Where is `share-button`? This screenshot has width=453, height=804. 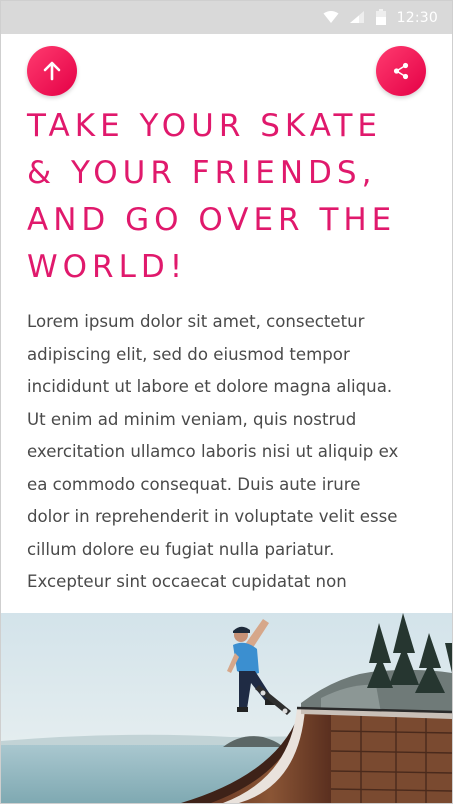 share-button is located at coordinates (401, 71).